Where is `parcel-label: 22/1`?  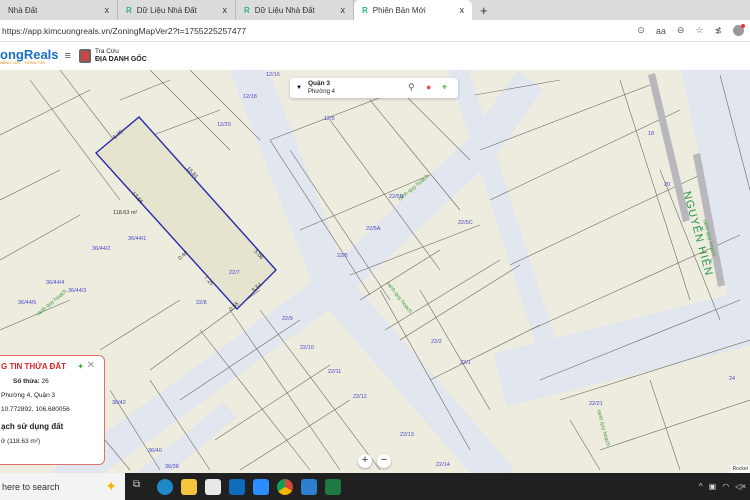 parcel-label: 22/1 is located at coordinates (465, 363).